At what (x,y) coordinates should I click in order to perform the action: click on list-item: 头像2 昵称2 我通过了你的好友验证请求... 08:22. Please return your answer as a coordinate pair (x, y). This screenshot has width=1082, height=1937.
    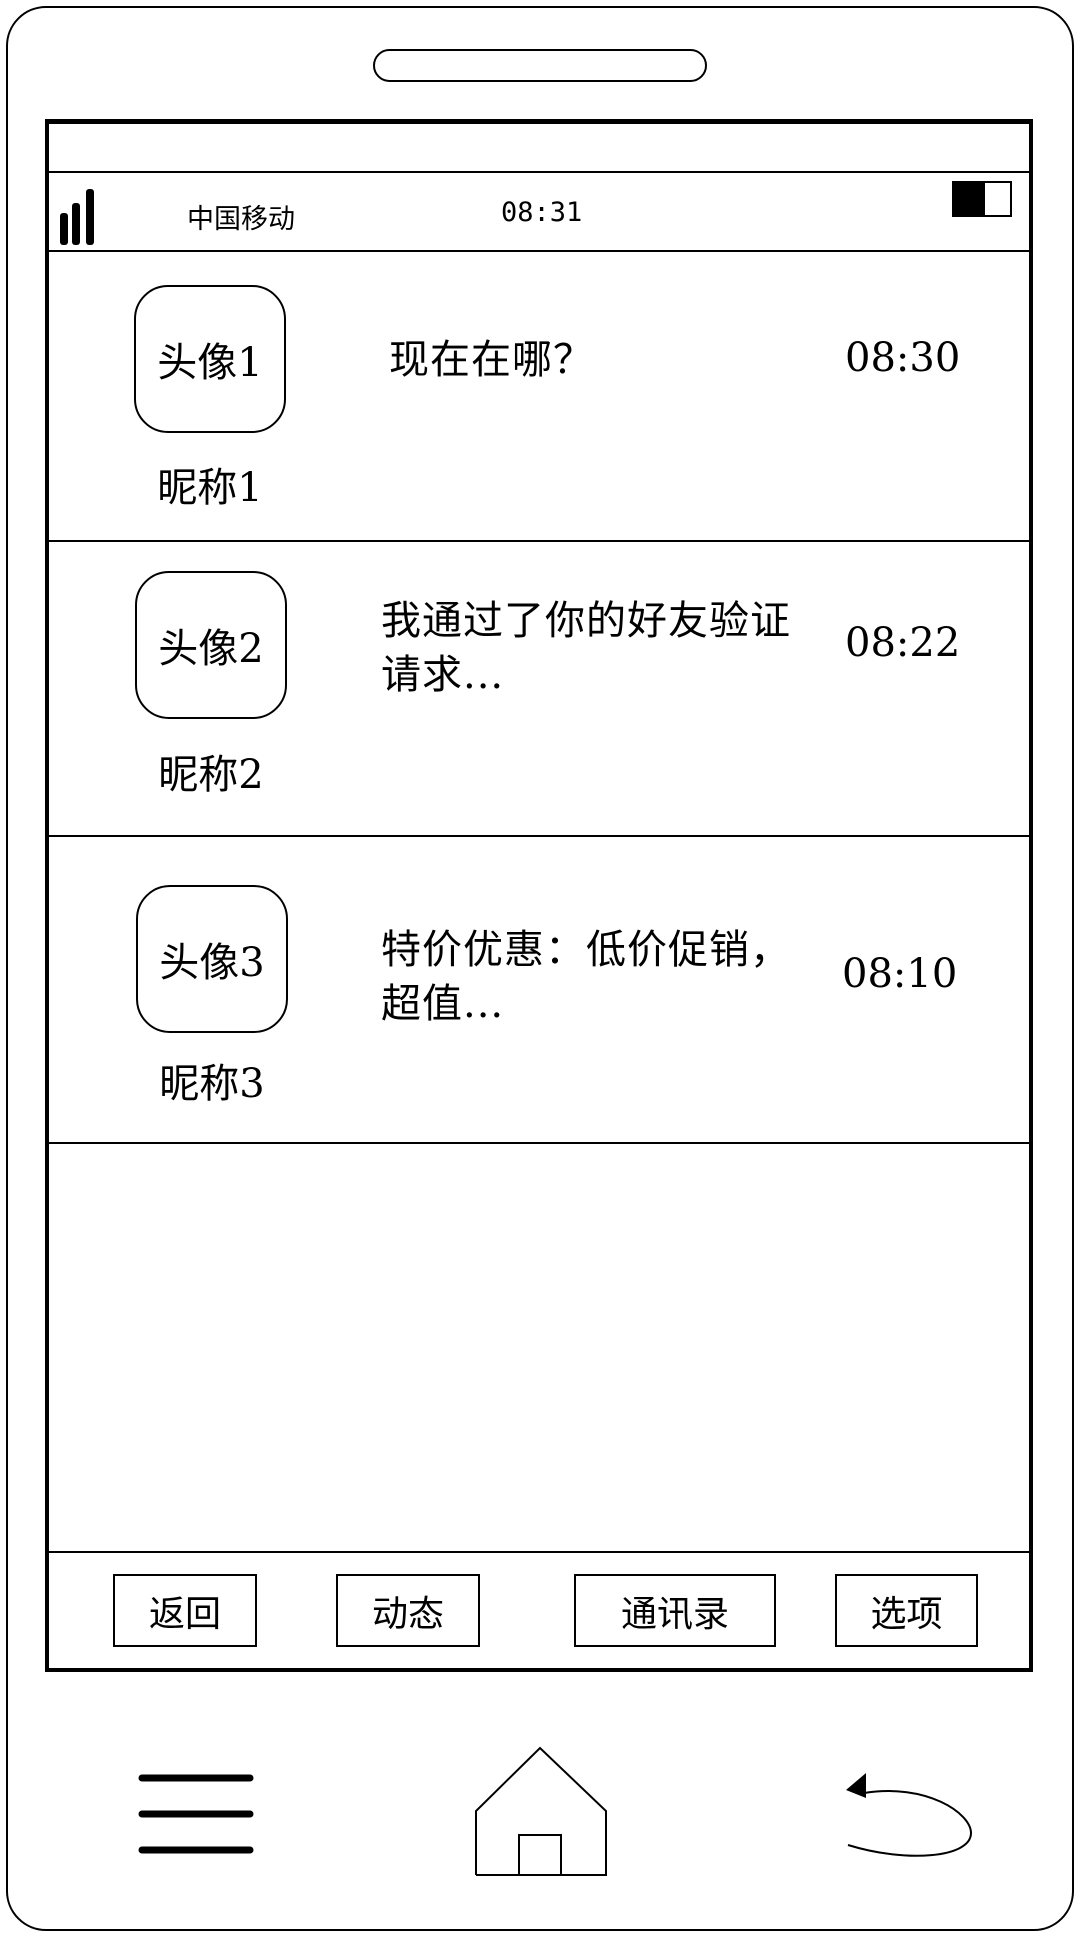
    Looking at the image, I should click on (539, 688).